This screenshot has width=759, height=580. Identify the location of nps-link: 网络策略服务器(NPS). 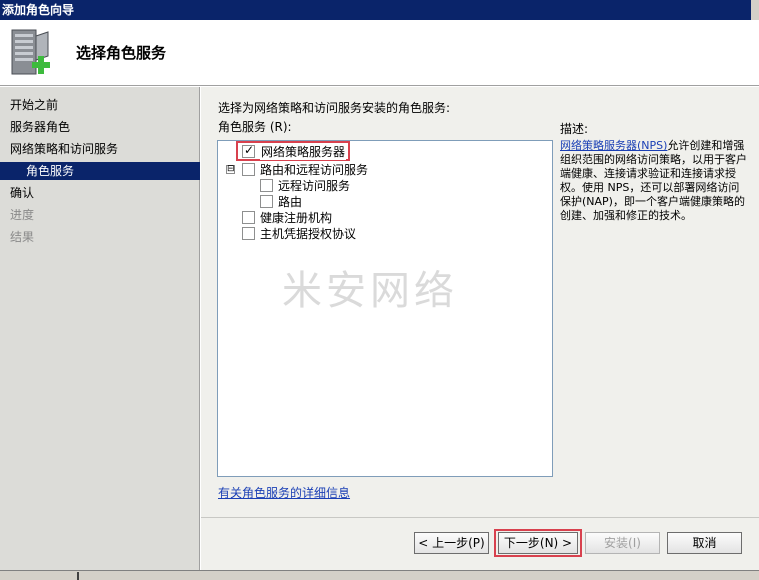
(613, 145).